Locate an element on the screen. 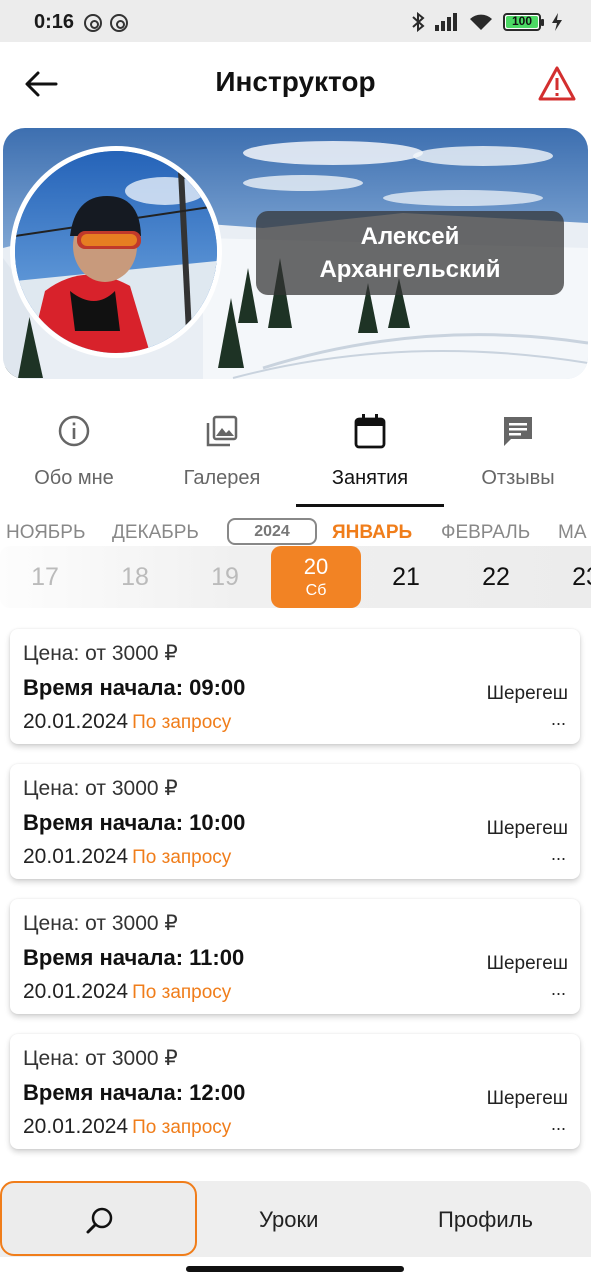 The width and height of the screenshot is (591, 1280). day-item: 17 is located at coordinates (45, 577).